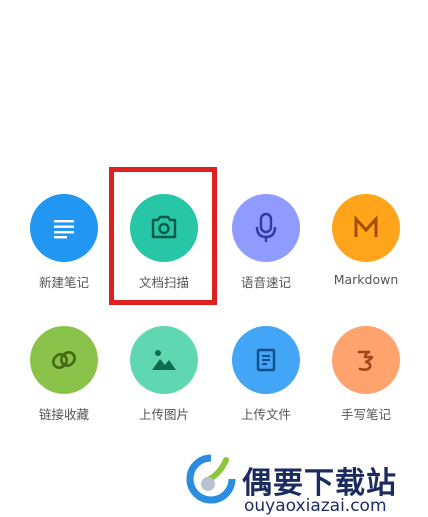 This screenshot has height=517, width=428. What do you see at coordinates (64, 360) in the screenshot?
I see `link-icon` at bounding box center [64, 360].